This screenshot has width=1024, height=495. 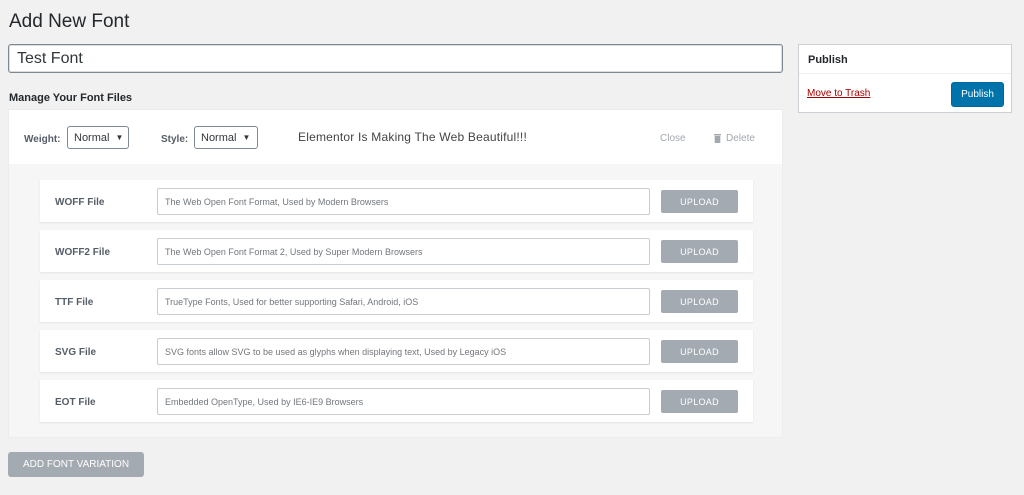 I want to click on file-label: WOFF File, so click(x=80, y=202).